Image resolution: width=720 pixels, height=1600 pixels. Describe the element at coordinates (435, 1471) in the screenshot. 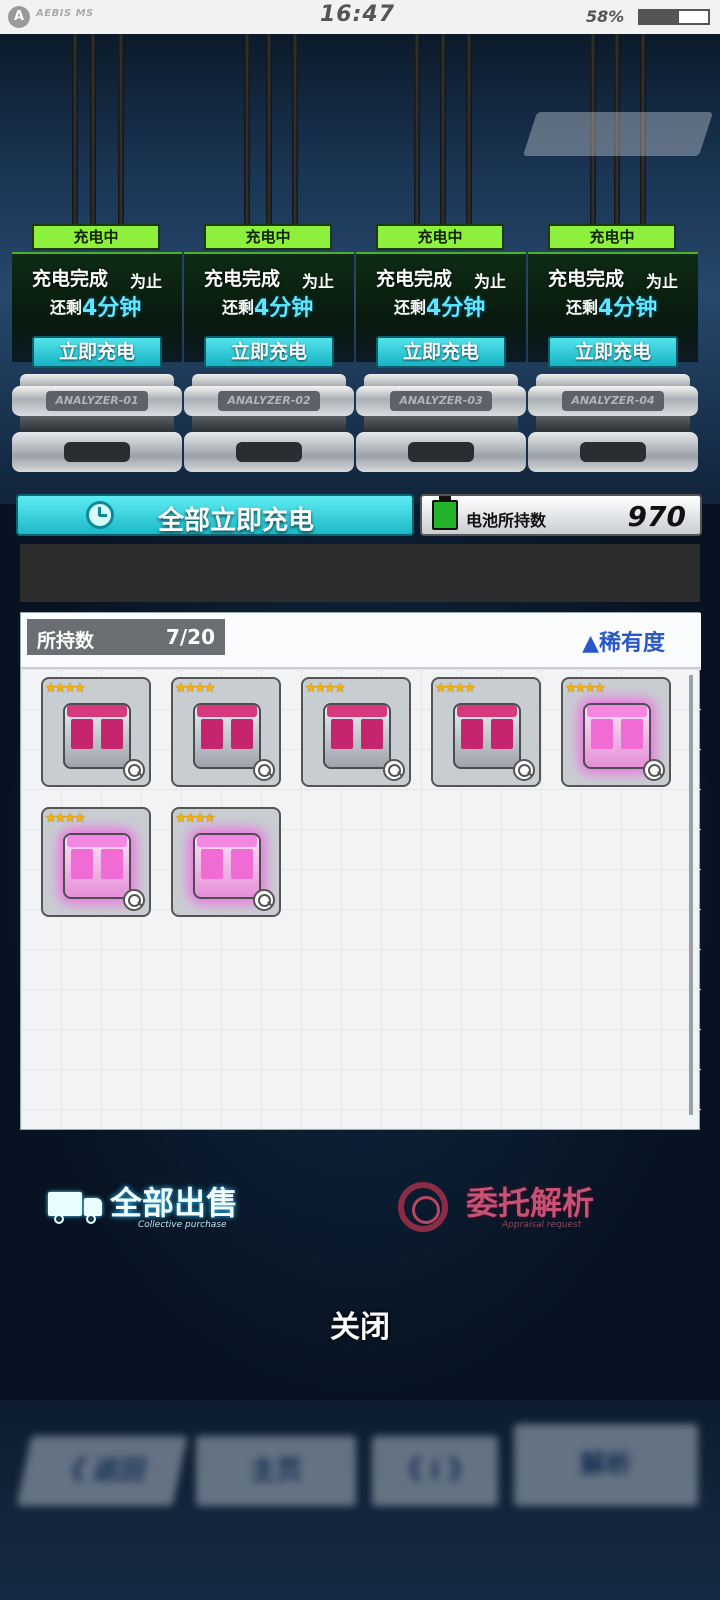

I see `nav-info-button: 《 i 》` at that location.